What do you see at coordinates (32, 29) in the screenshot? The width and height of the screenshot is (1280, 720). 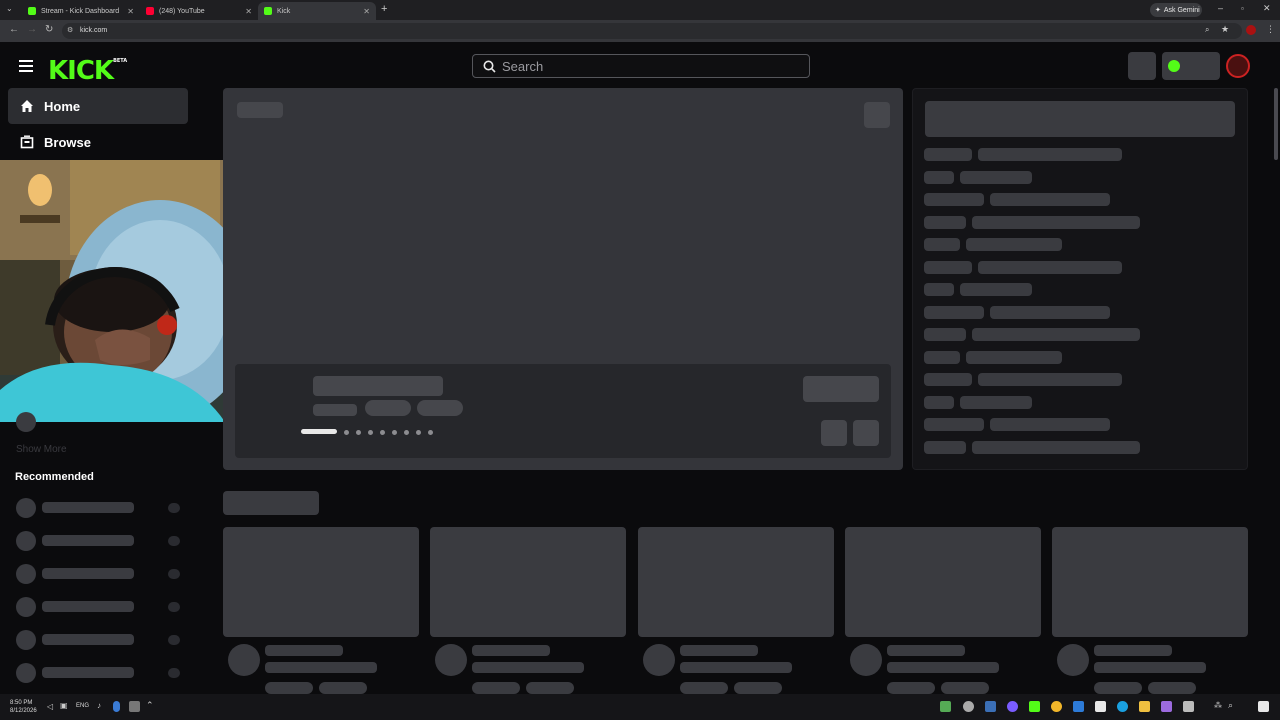 I see `forward-arrow-icon: →` at bounding box center [32, 29].